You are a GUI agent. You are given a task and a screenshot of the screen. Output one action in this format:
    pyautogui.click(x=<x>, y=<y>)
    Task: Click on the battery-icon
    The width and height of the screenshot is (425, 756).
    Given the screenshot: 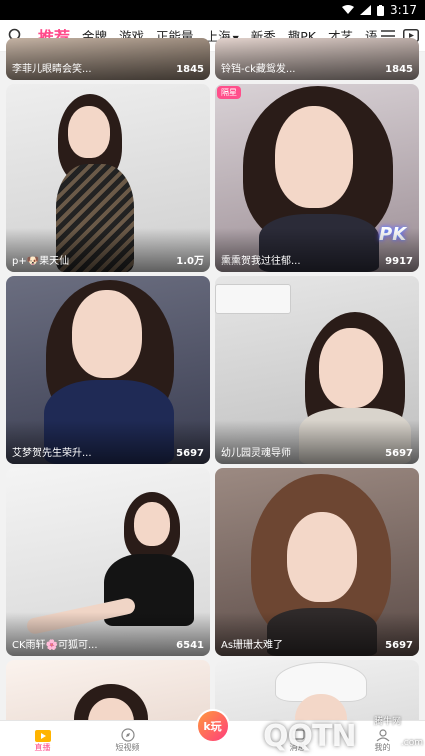 What is the action you would take?
    pyautogui.click(x=381, y=10)
    